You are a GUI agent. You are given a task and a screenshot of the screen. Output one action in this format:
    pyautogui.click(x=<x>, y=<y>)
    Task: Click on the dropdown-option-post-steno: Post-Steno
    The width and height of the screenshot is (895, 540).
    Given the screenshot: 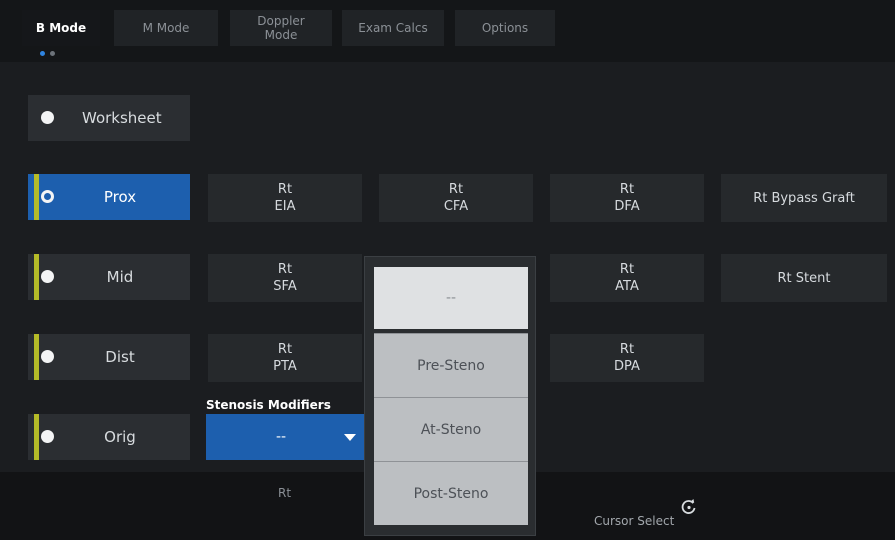 What is the action you would take?
    pyautogui.click(x=451, y=493)
    